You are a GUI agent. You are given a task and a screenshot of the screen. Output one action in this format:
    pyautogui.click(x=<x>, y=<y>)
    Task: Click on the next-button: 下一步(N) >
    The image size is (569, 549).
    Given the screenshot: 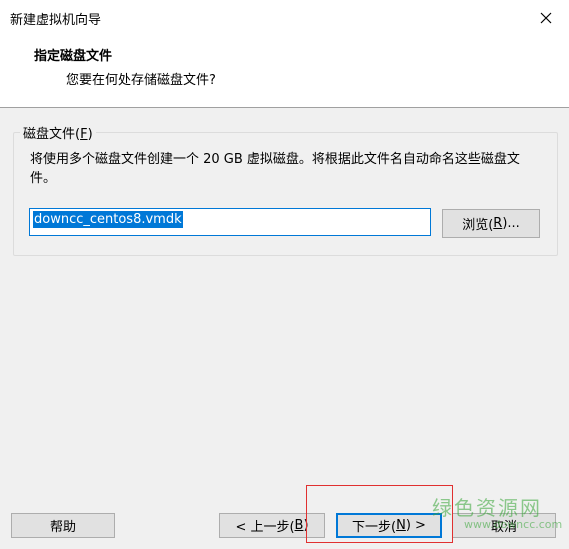 What is the action you would take?
    pyautogui.click(x=389, y=525)
    